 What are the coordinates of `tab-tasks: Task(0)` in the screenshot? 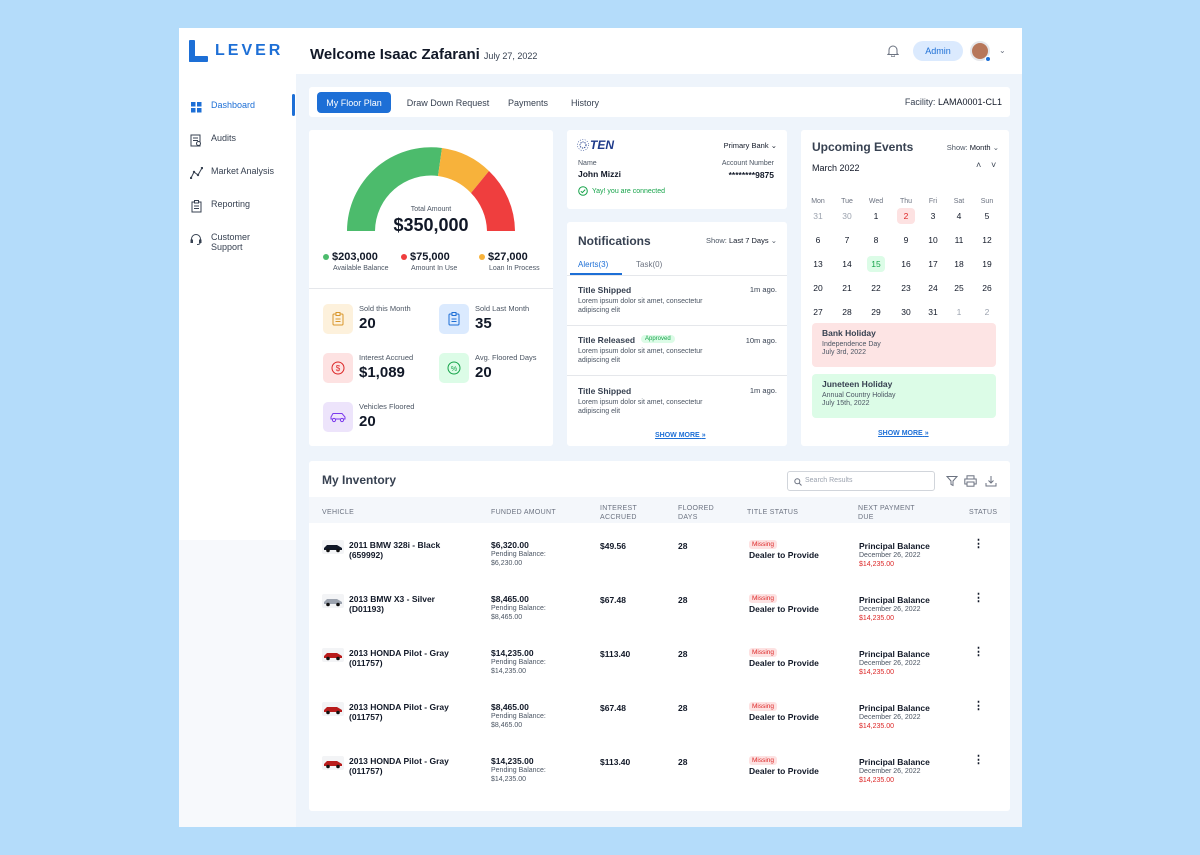 It's located at (649, 264).